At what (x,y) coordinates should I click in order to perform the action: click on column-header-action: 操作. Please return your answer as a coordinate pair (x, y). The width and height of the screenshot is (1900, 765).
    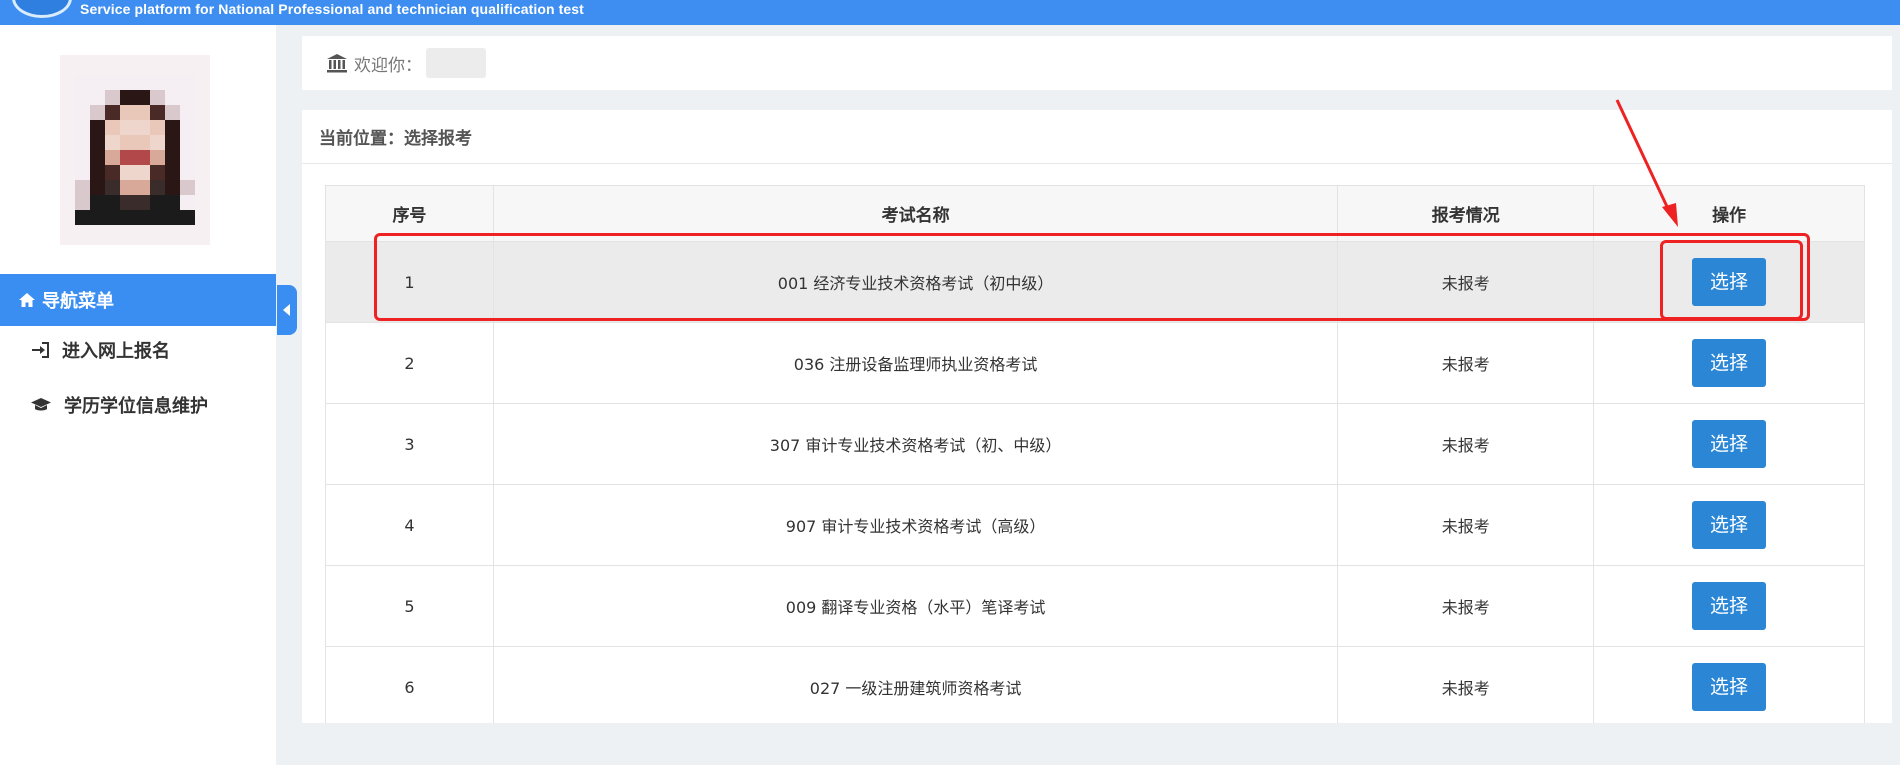
    Looking at the image, I should click on (1729, 213).